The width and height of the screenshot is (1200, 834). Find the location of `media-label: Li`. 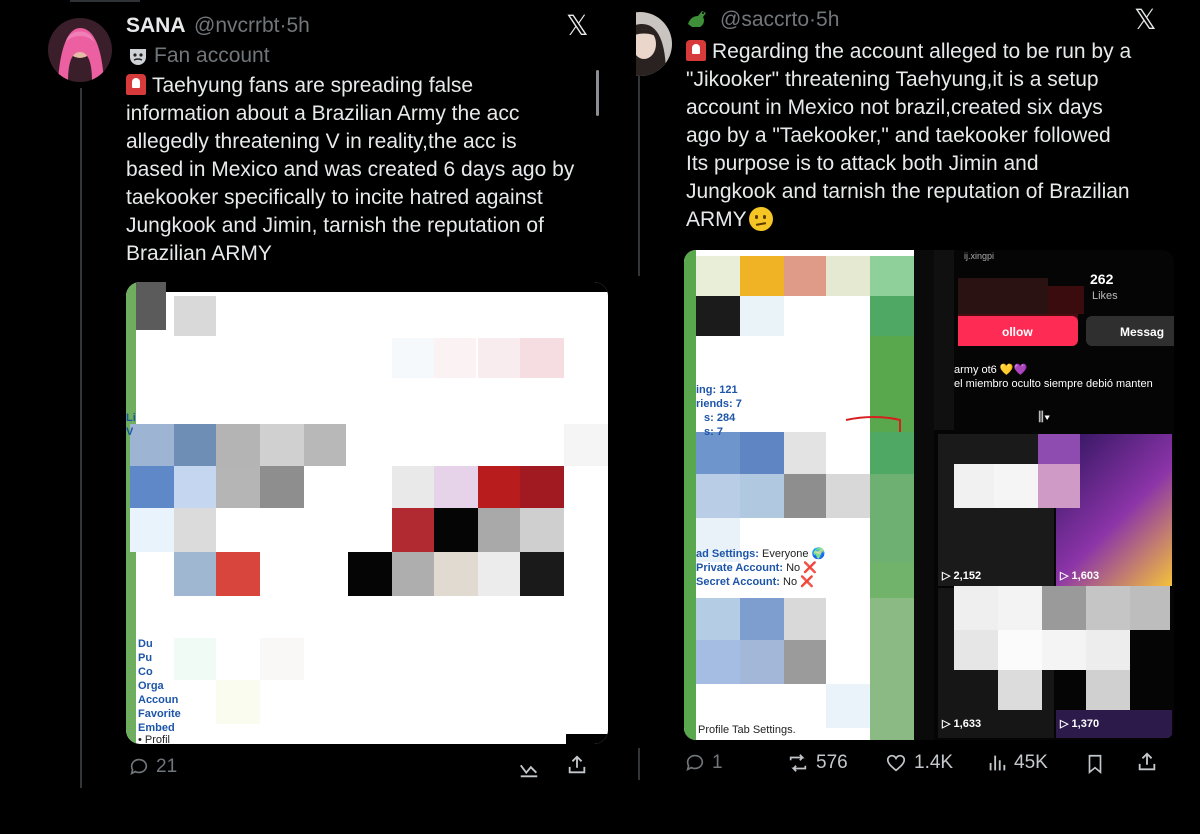

media-label: Li is located at coordinates (131, 418).